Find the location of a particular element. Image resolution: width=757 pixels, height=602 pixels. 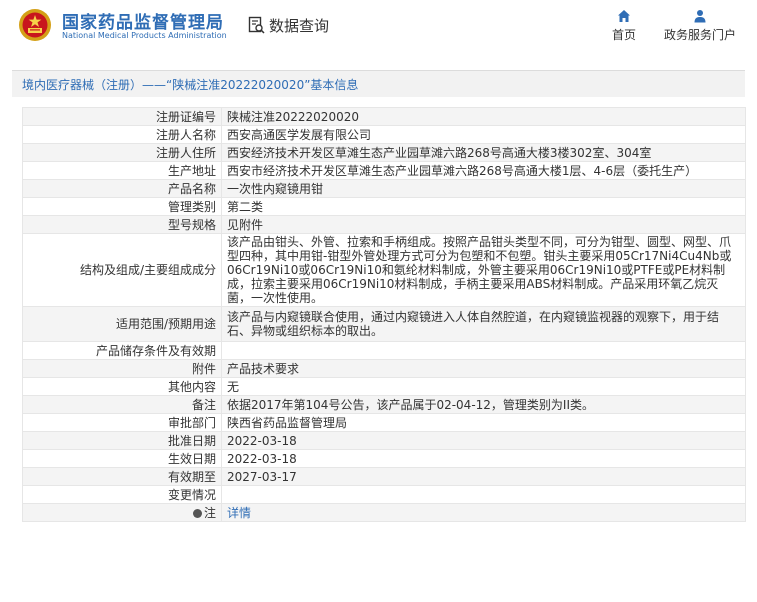

nav-service-portal-label: 政务服务门户 is located at coordinates (699, 35).